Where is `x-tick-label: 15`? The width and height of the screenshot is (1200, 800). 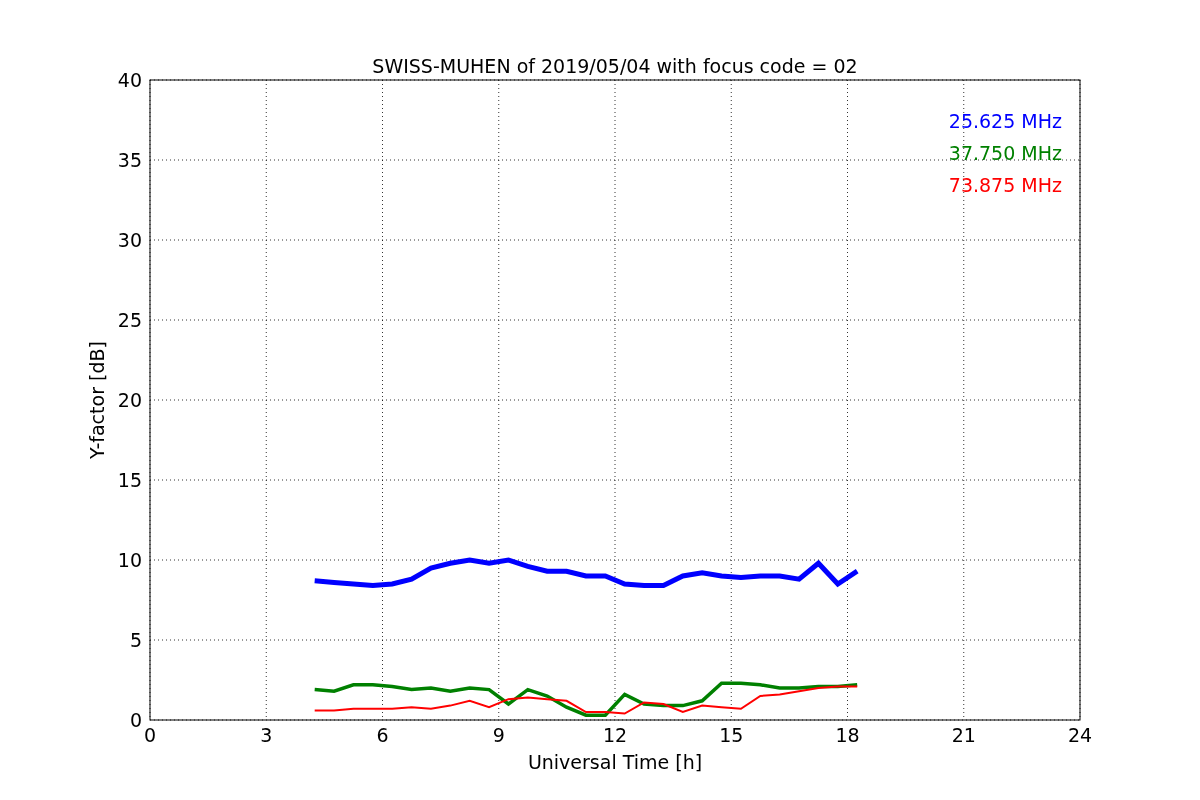 x-tick-label: 15 is located at coordinates (731, 735).